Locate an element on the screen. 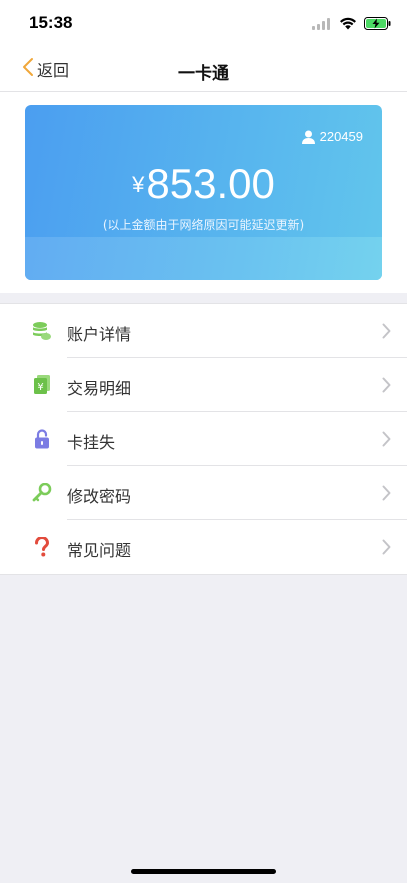 The width and height of the screenshot is (407, 883). yen-bill-icon: ¥ is located at coordinates (42, 385).